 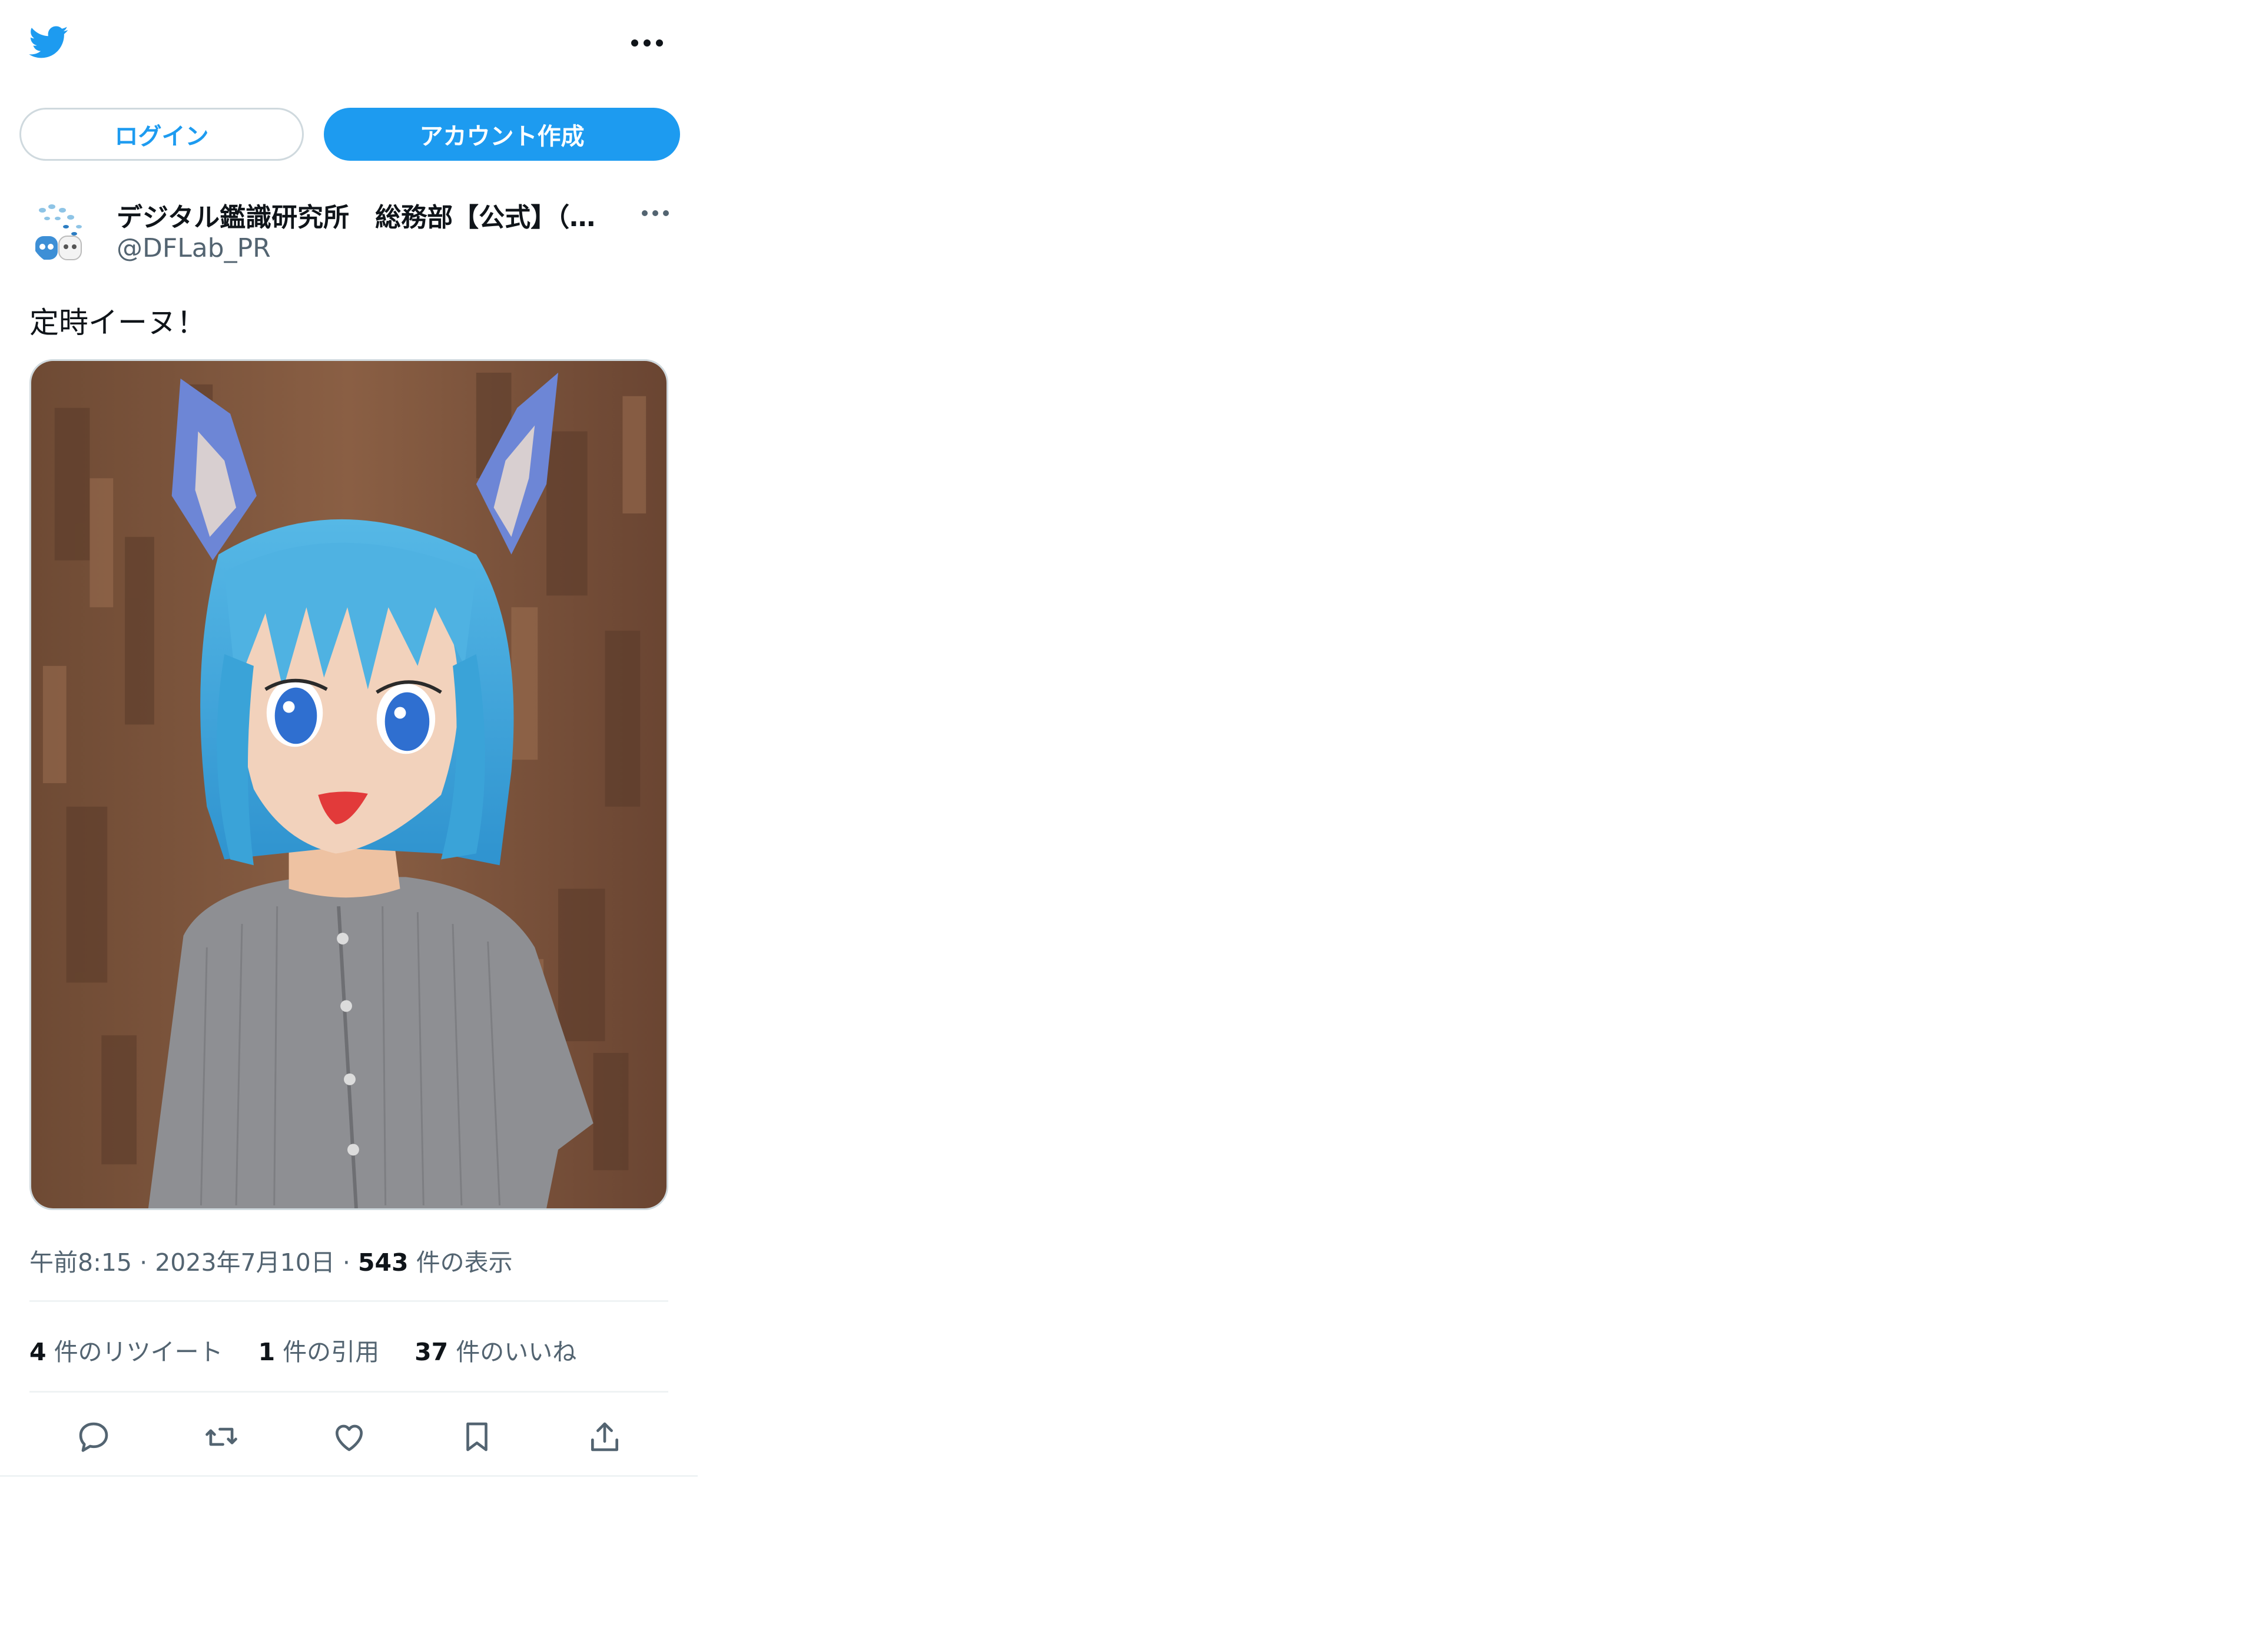 What do you see at coordinates (516, 1352) in the screenshot?
I see `likes-label: 件のいいね` at bounding box center [516, 1352].